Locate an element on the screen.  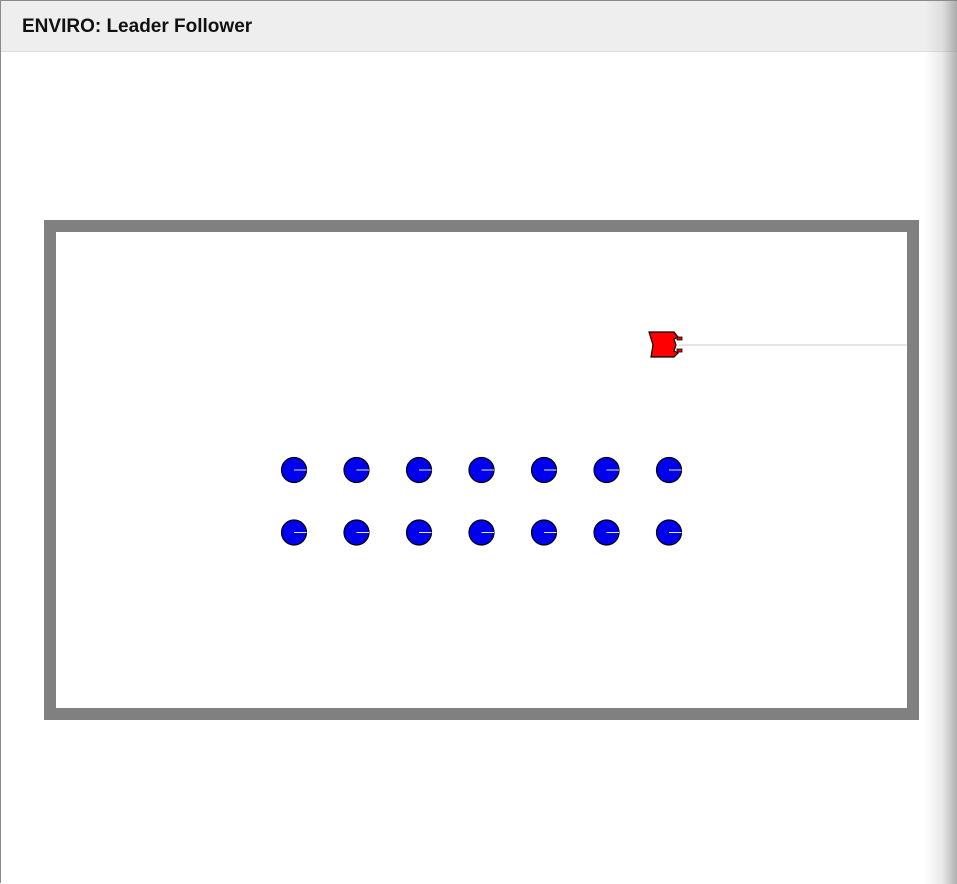
leader-claw-bottom is located at coordinates (679, 350).